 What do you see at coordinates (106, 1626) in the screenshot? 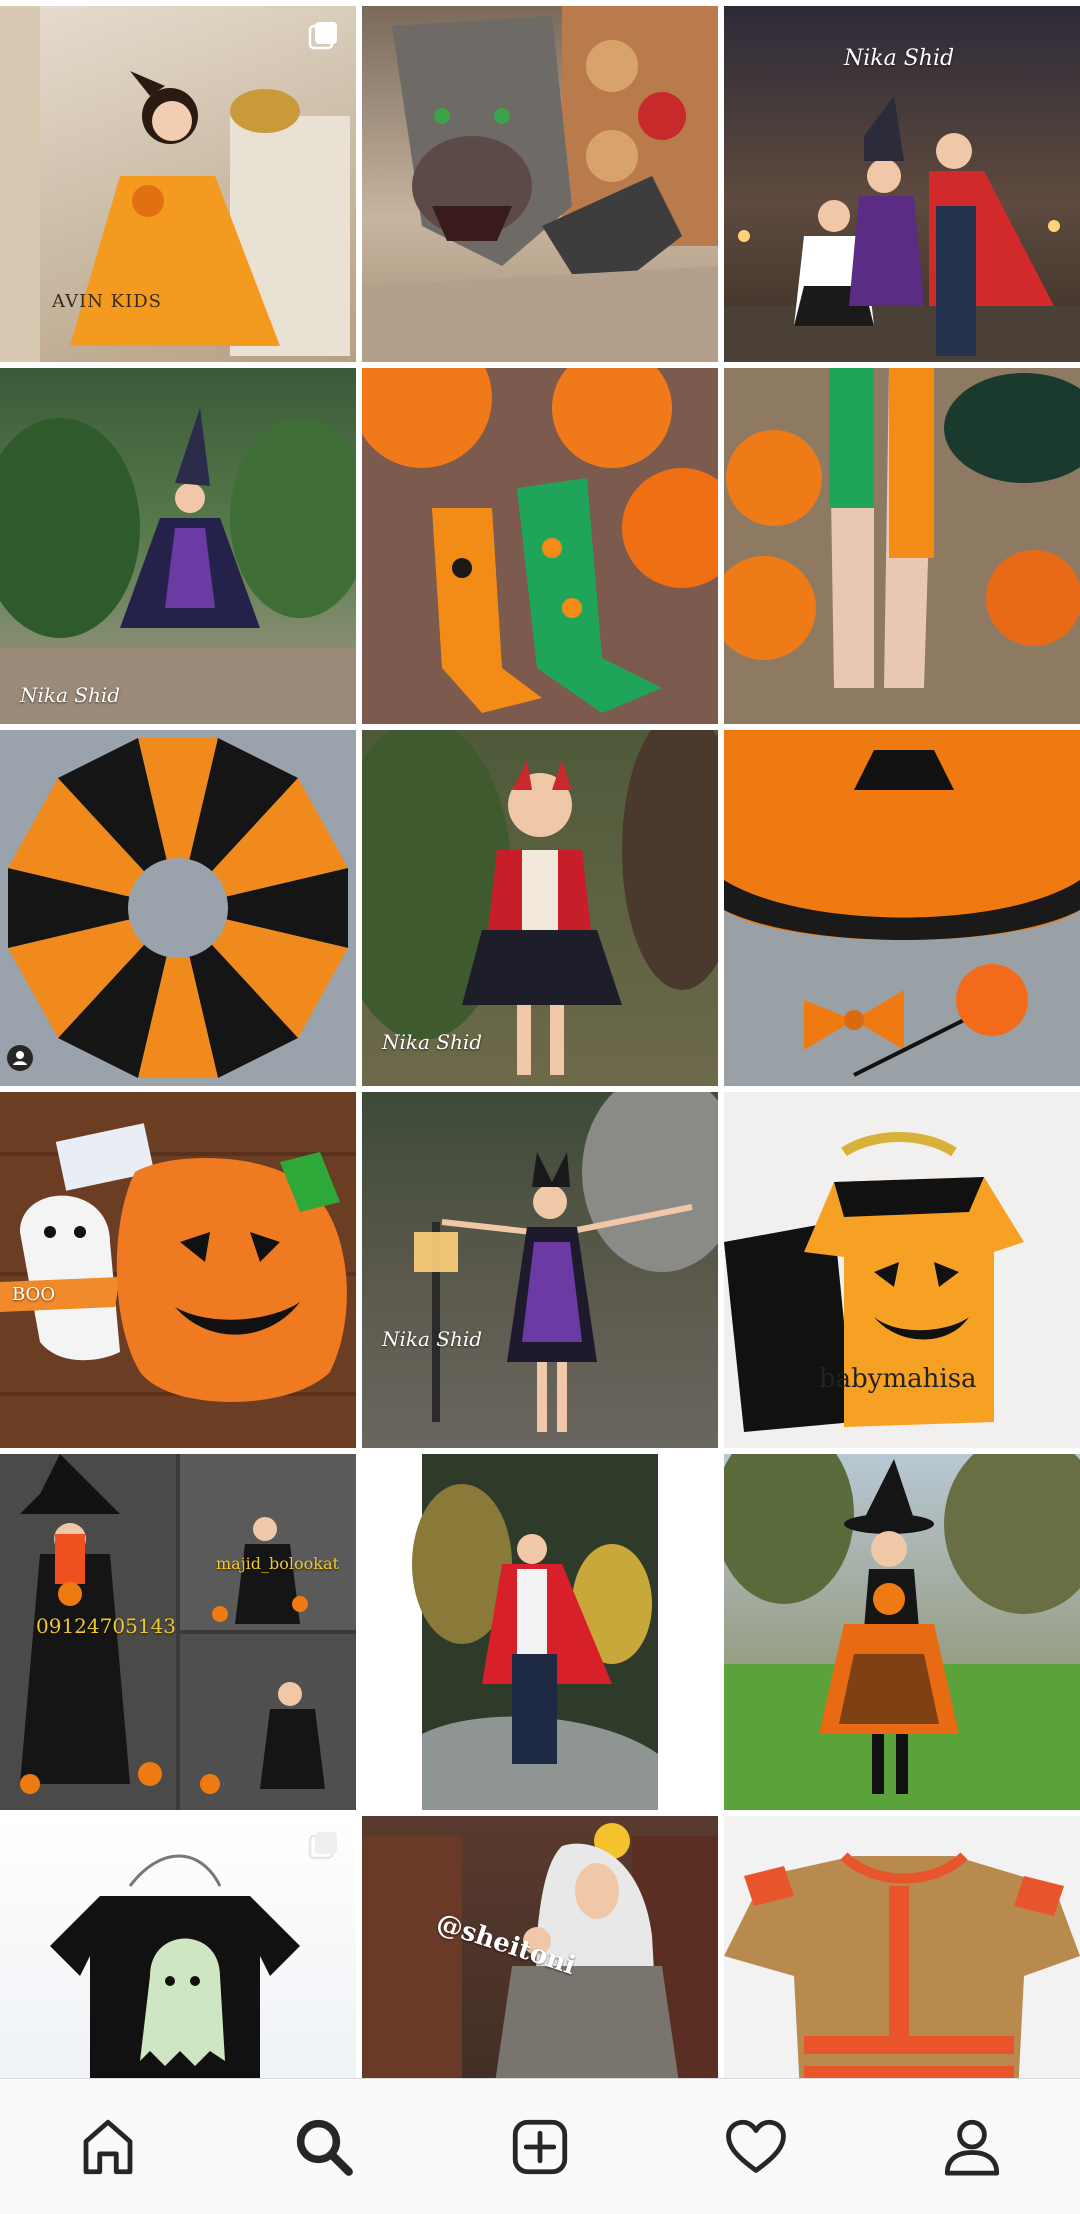
I see `tile-caption: 09124705143` at bounding box center [106, 1626].